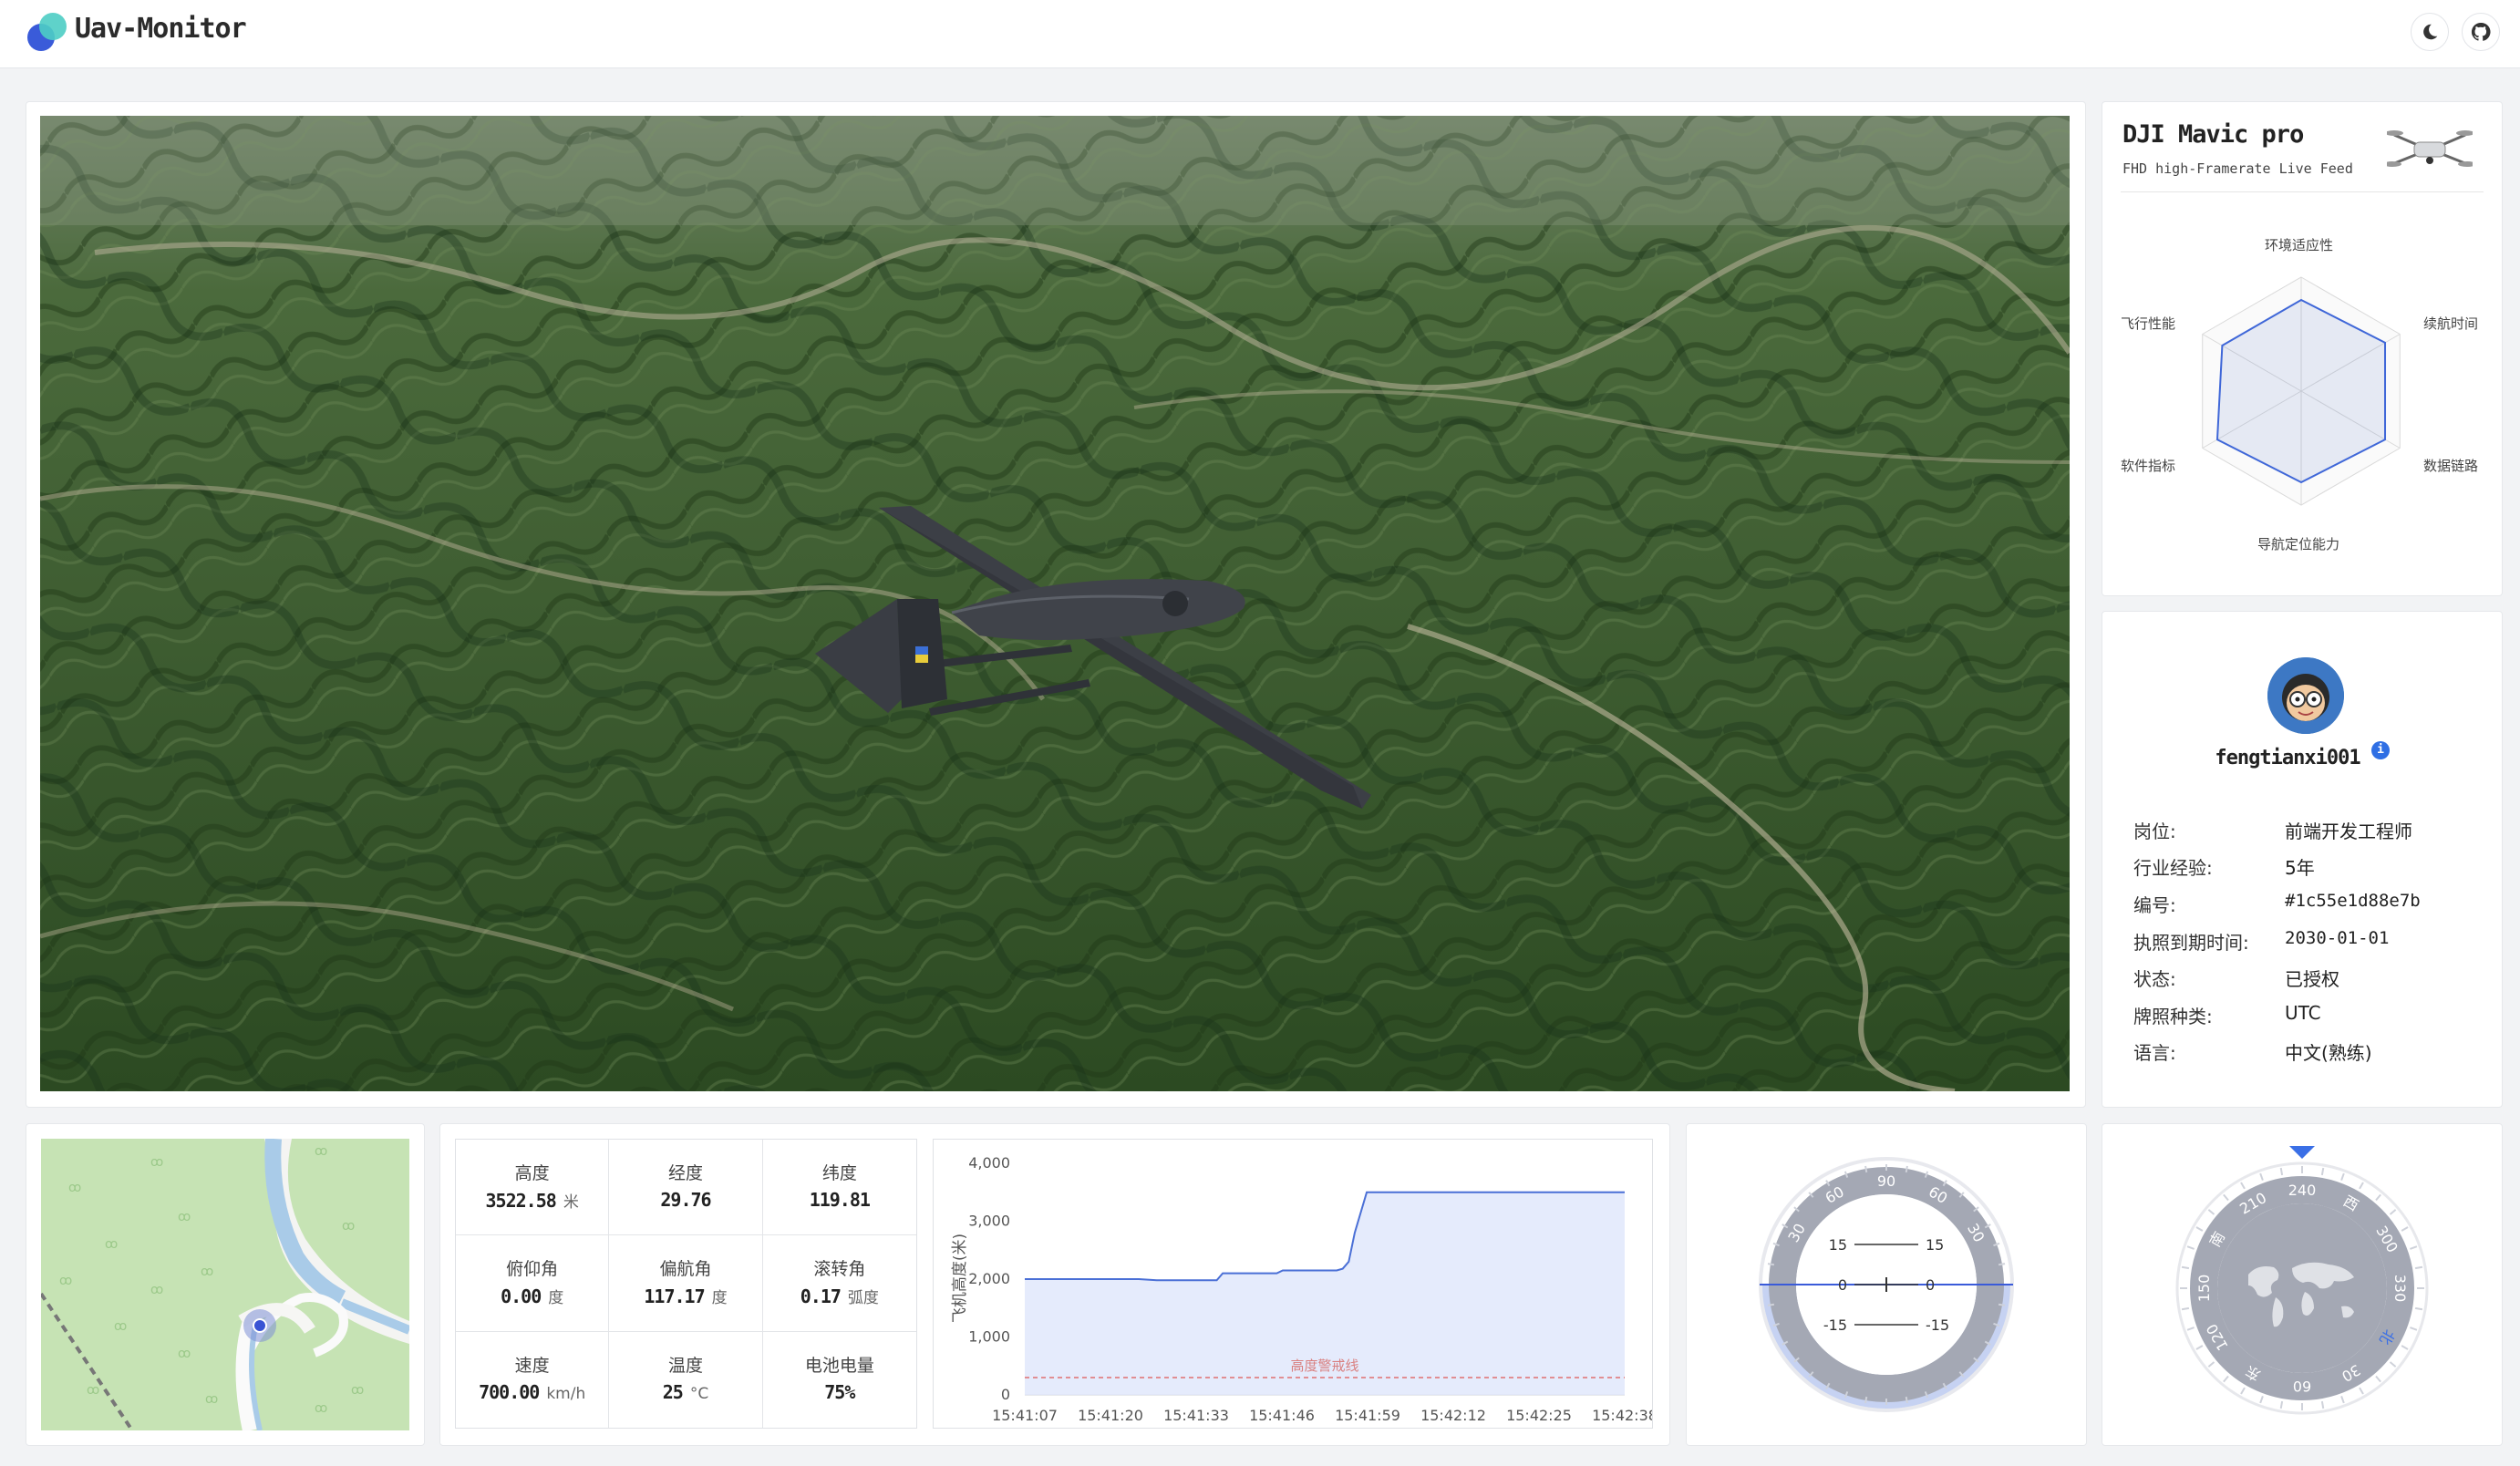 The width and height of the screenshot is (2520, 1466). I want to click on x-tick-label: 15:41:46, so click(1282, 1415).